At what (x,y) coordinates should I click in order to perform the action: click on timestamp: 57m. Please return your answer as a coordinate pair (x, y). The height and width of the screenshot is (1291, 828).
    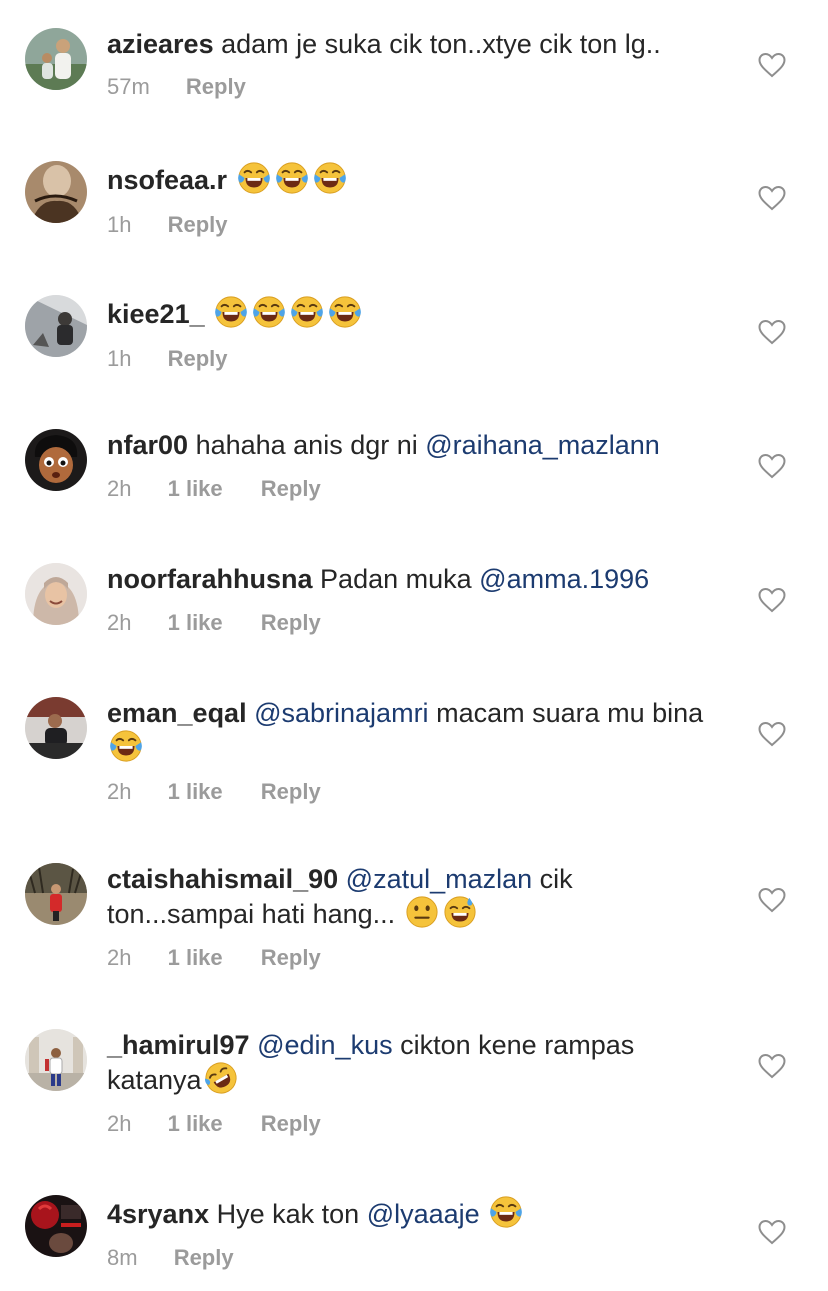
    Looking at the image, I should click on (128, 86).